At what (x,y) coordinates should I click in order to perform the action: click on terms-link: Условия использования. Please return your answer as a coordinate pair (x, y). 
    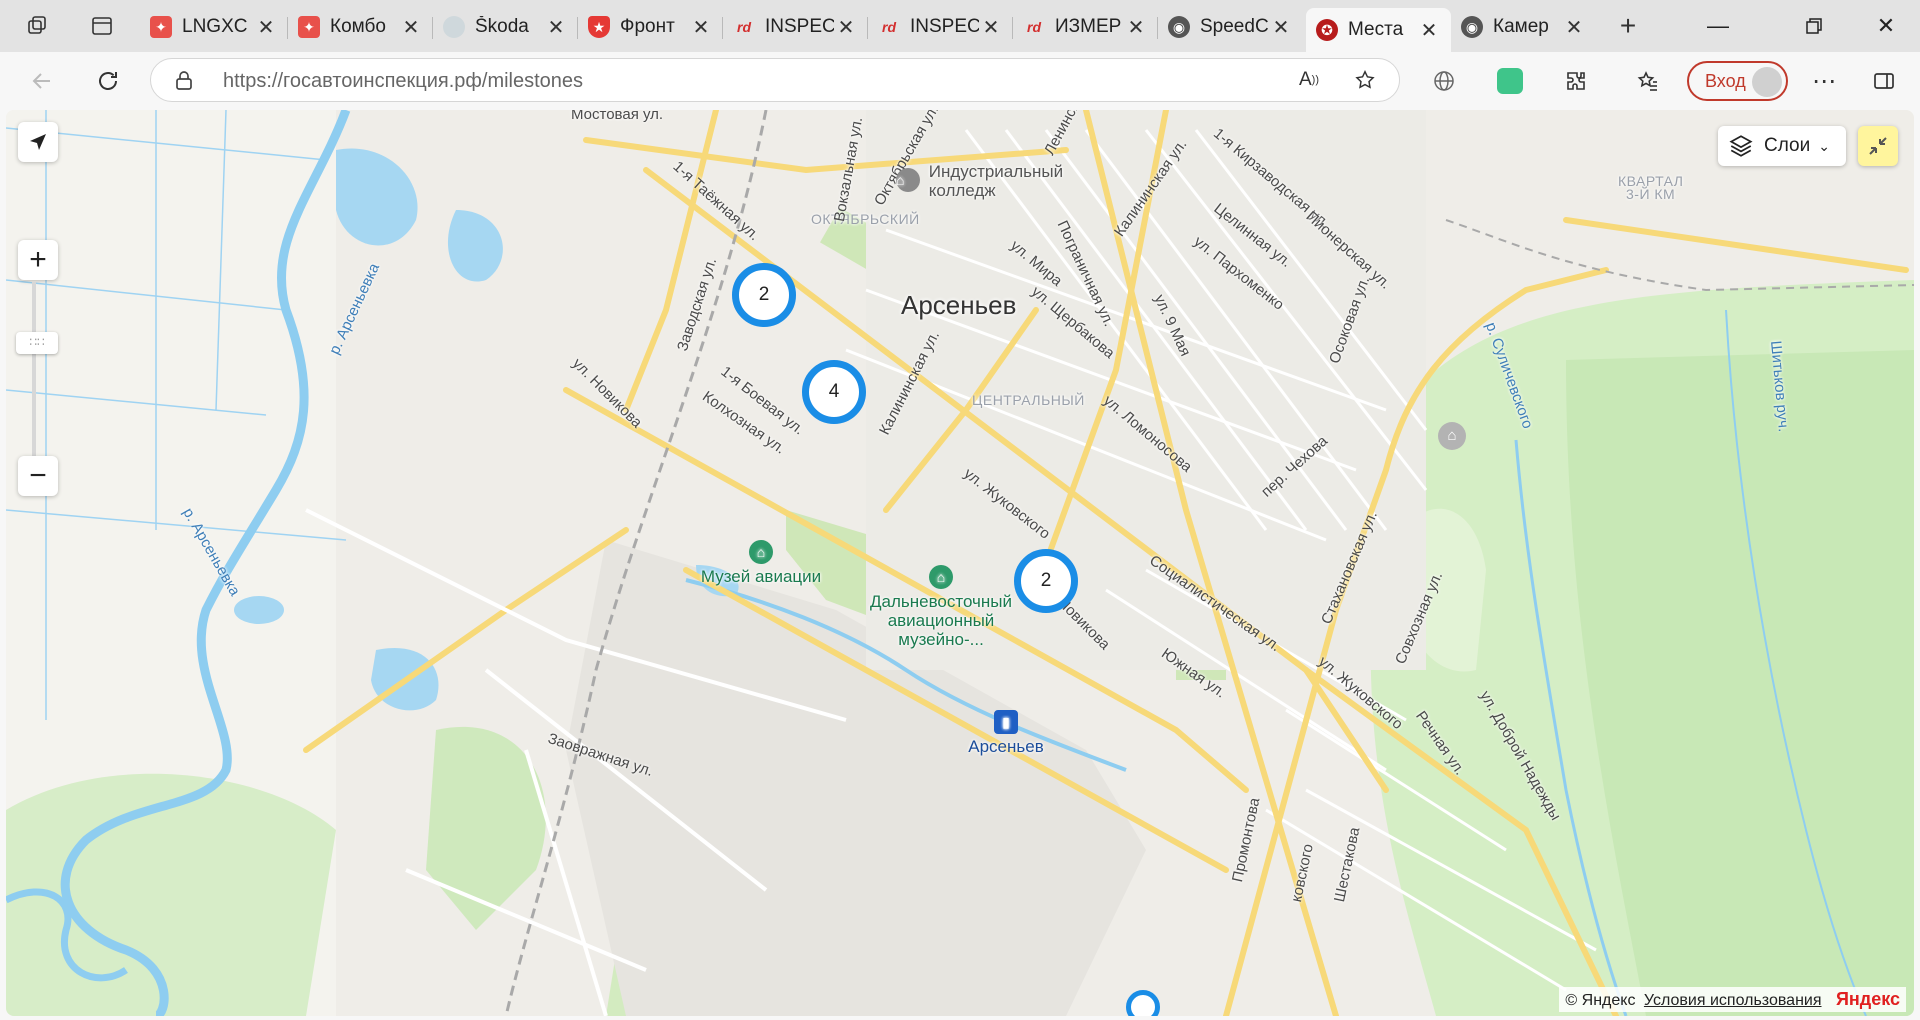
    Looking at the image, I should click on (1733, 1000).